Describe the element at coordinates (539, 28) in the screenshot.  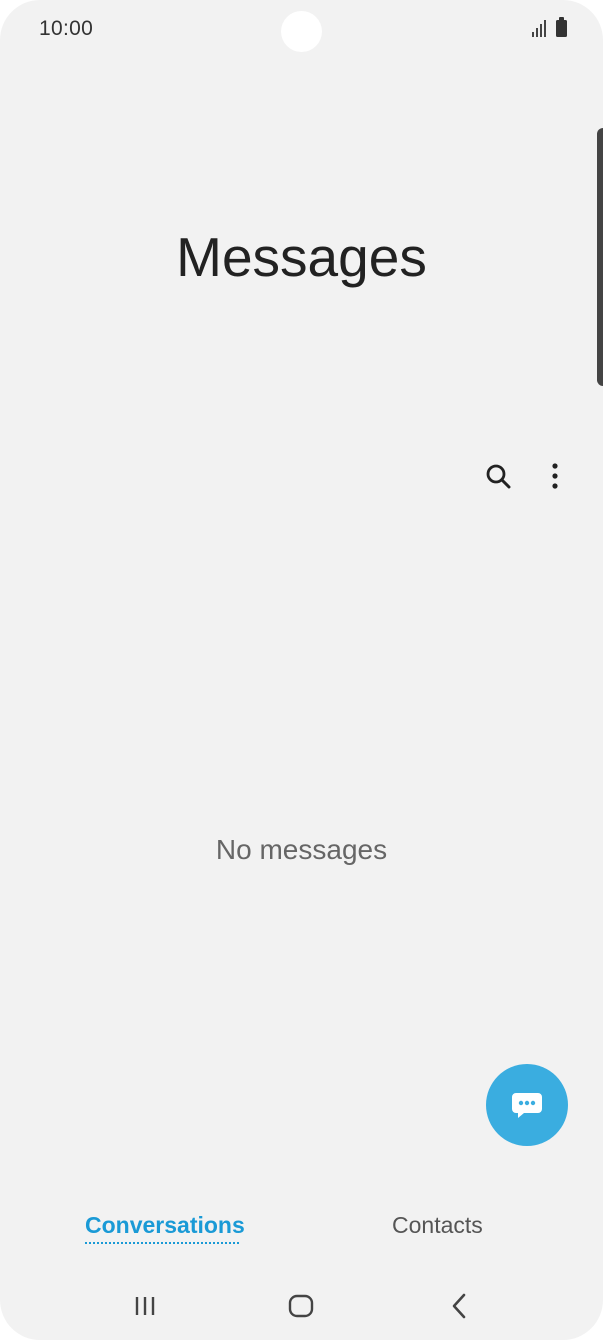
I see `signal-icon` at that location.